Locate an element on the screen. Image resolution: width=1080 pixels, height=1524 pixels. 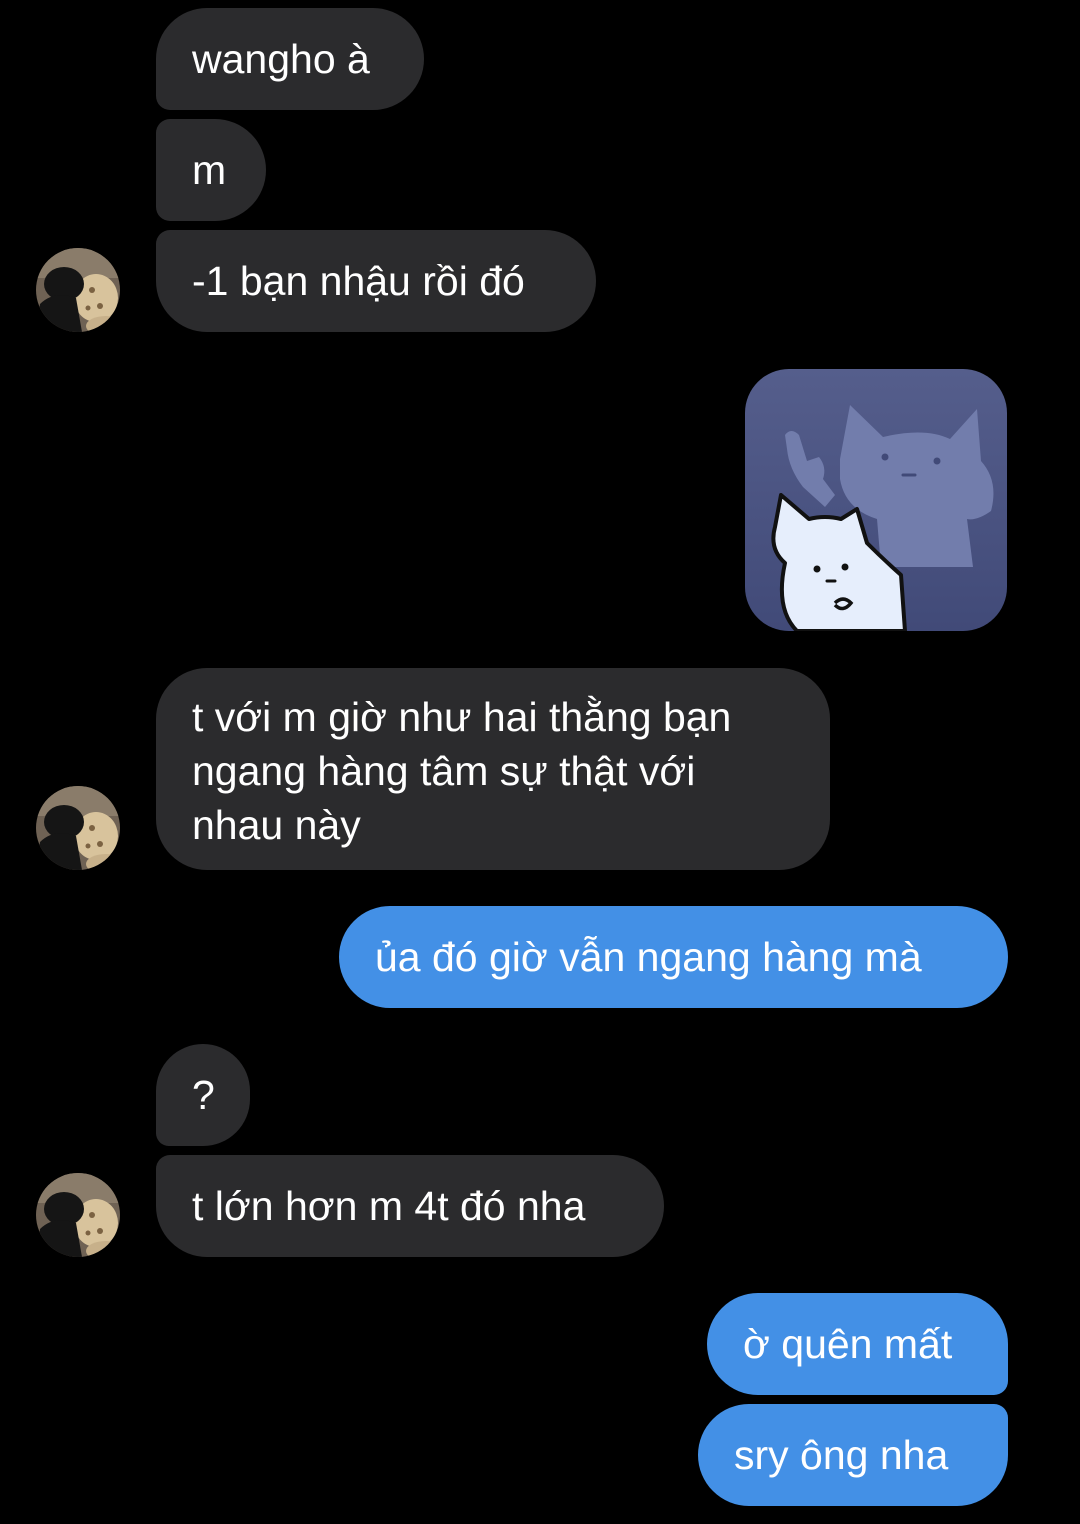
message-text: ờ quên mất is located at coordinates (848, 1344).